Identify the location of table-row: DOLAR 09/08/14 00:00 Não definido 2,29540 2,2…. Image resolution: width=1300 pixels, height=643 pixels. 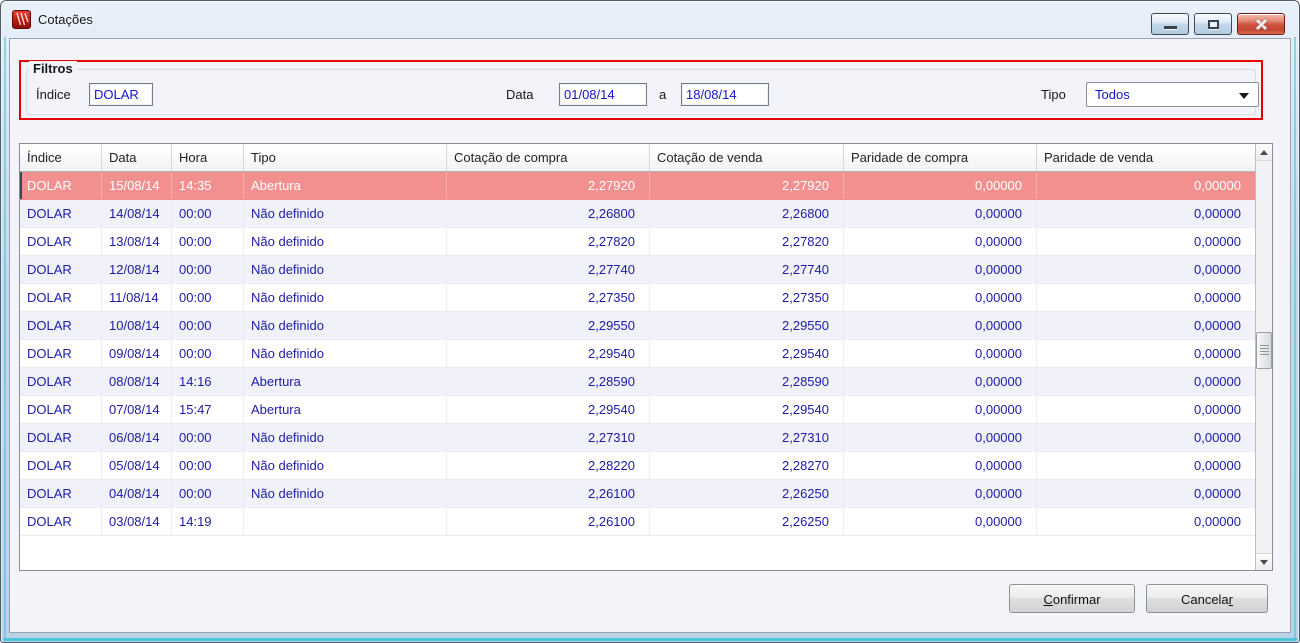
(637, 354).